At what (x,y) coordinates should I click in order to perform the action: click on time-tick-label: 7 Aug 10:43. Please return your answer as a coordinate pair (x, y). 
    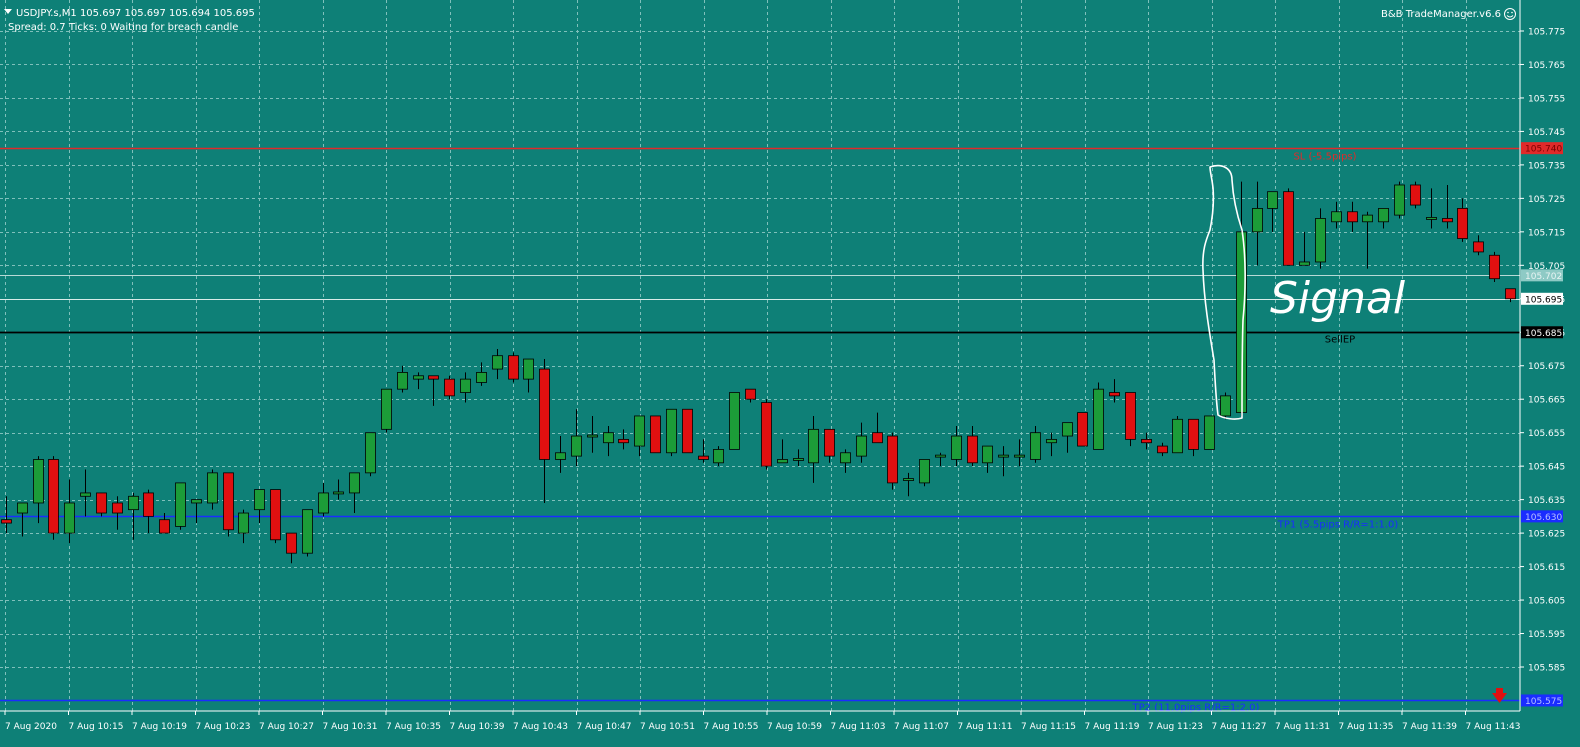
    Looking at the image, I should click on (540, 727).